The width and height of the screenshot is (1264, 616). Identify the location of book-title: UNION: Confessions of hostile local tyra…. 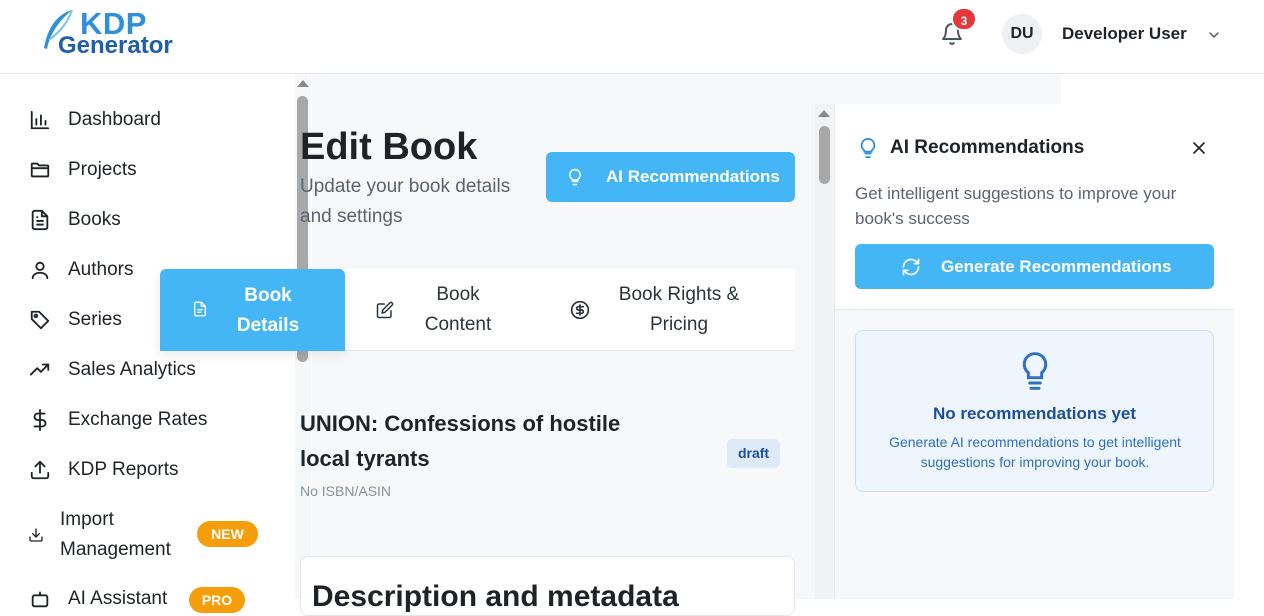
(460, 441).